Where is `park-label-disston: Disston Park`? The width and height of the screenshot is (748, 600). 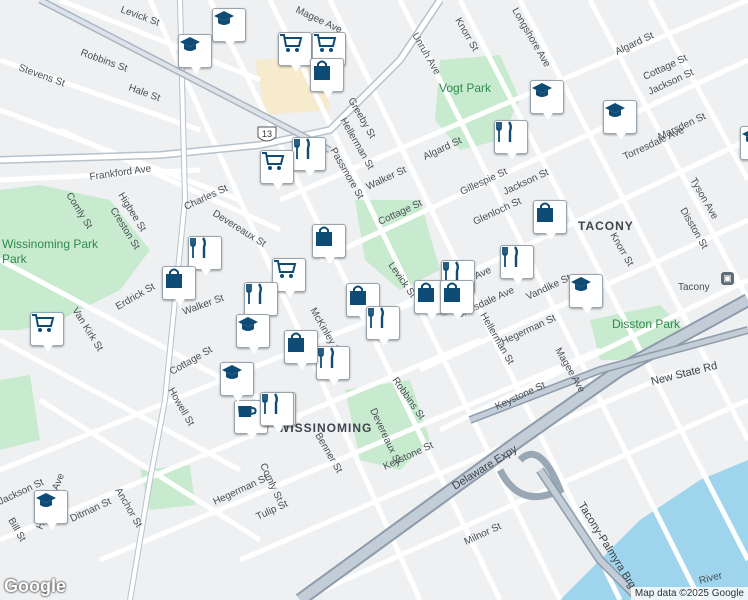 park-label-disston: Disston Park is located at coordinates (646, 324).